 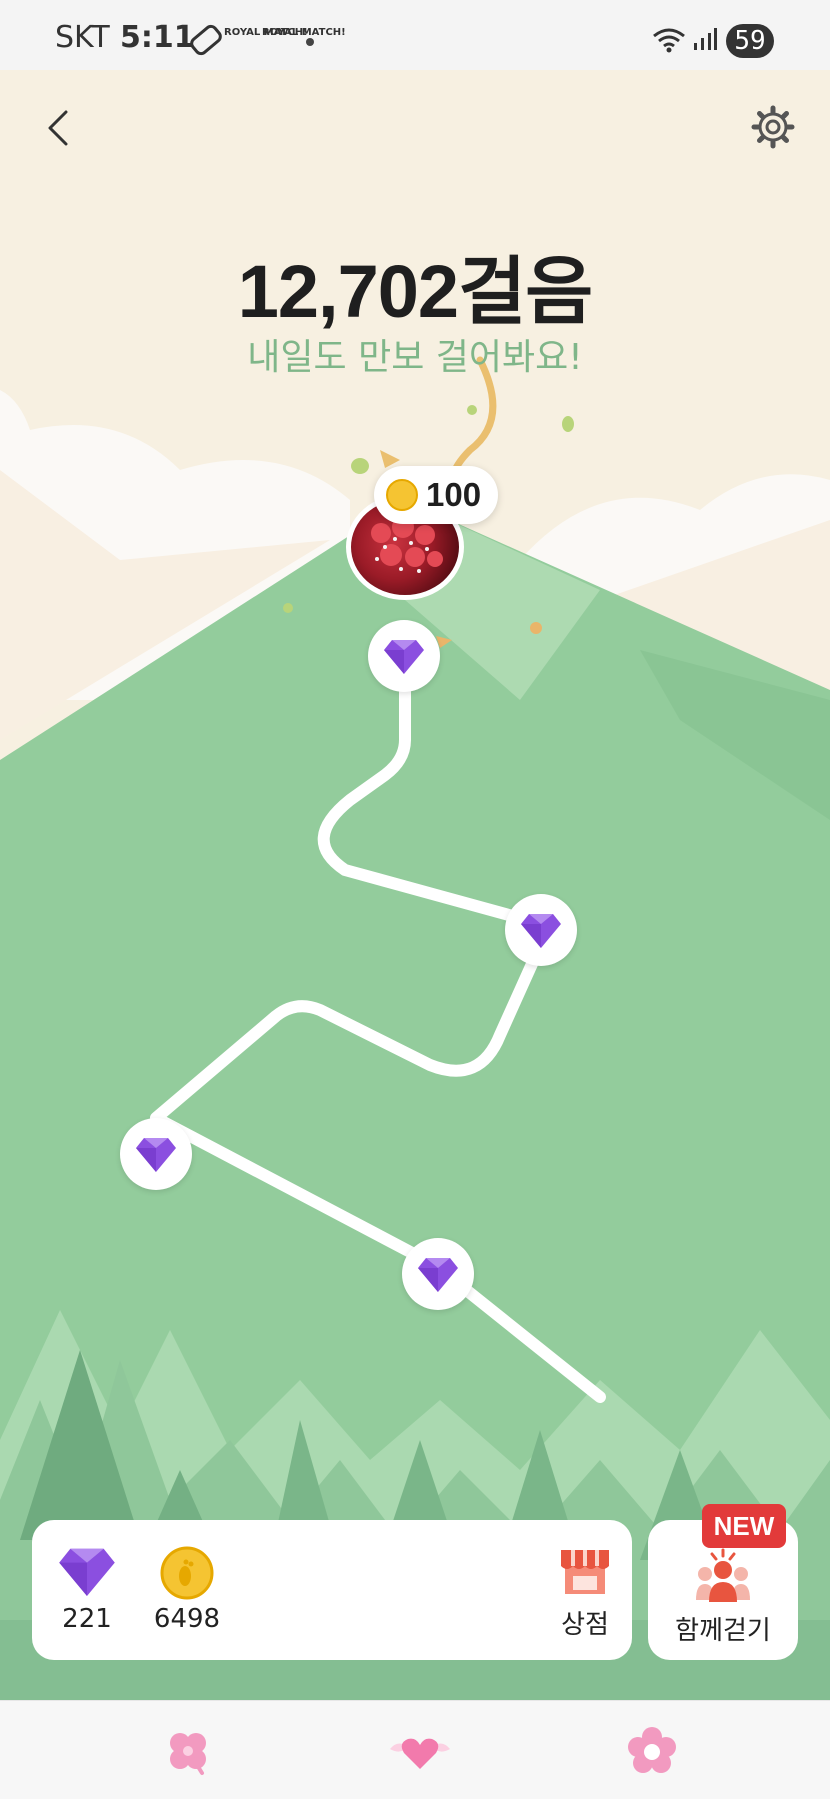 I want to click on store-icon, so click(x=585, y=1572).